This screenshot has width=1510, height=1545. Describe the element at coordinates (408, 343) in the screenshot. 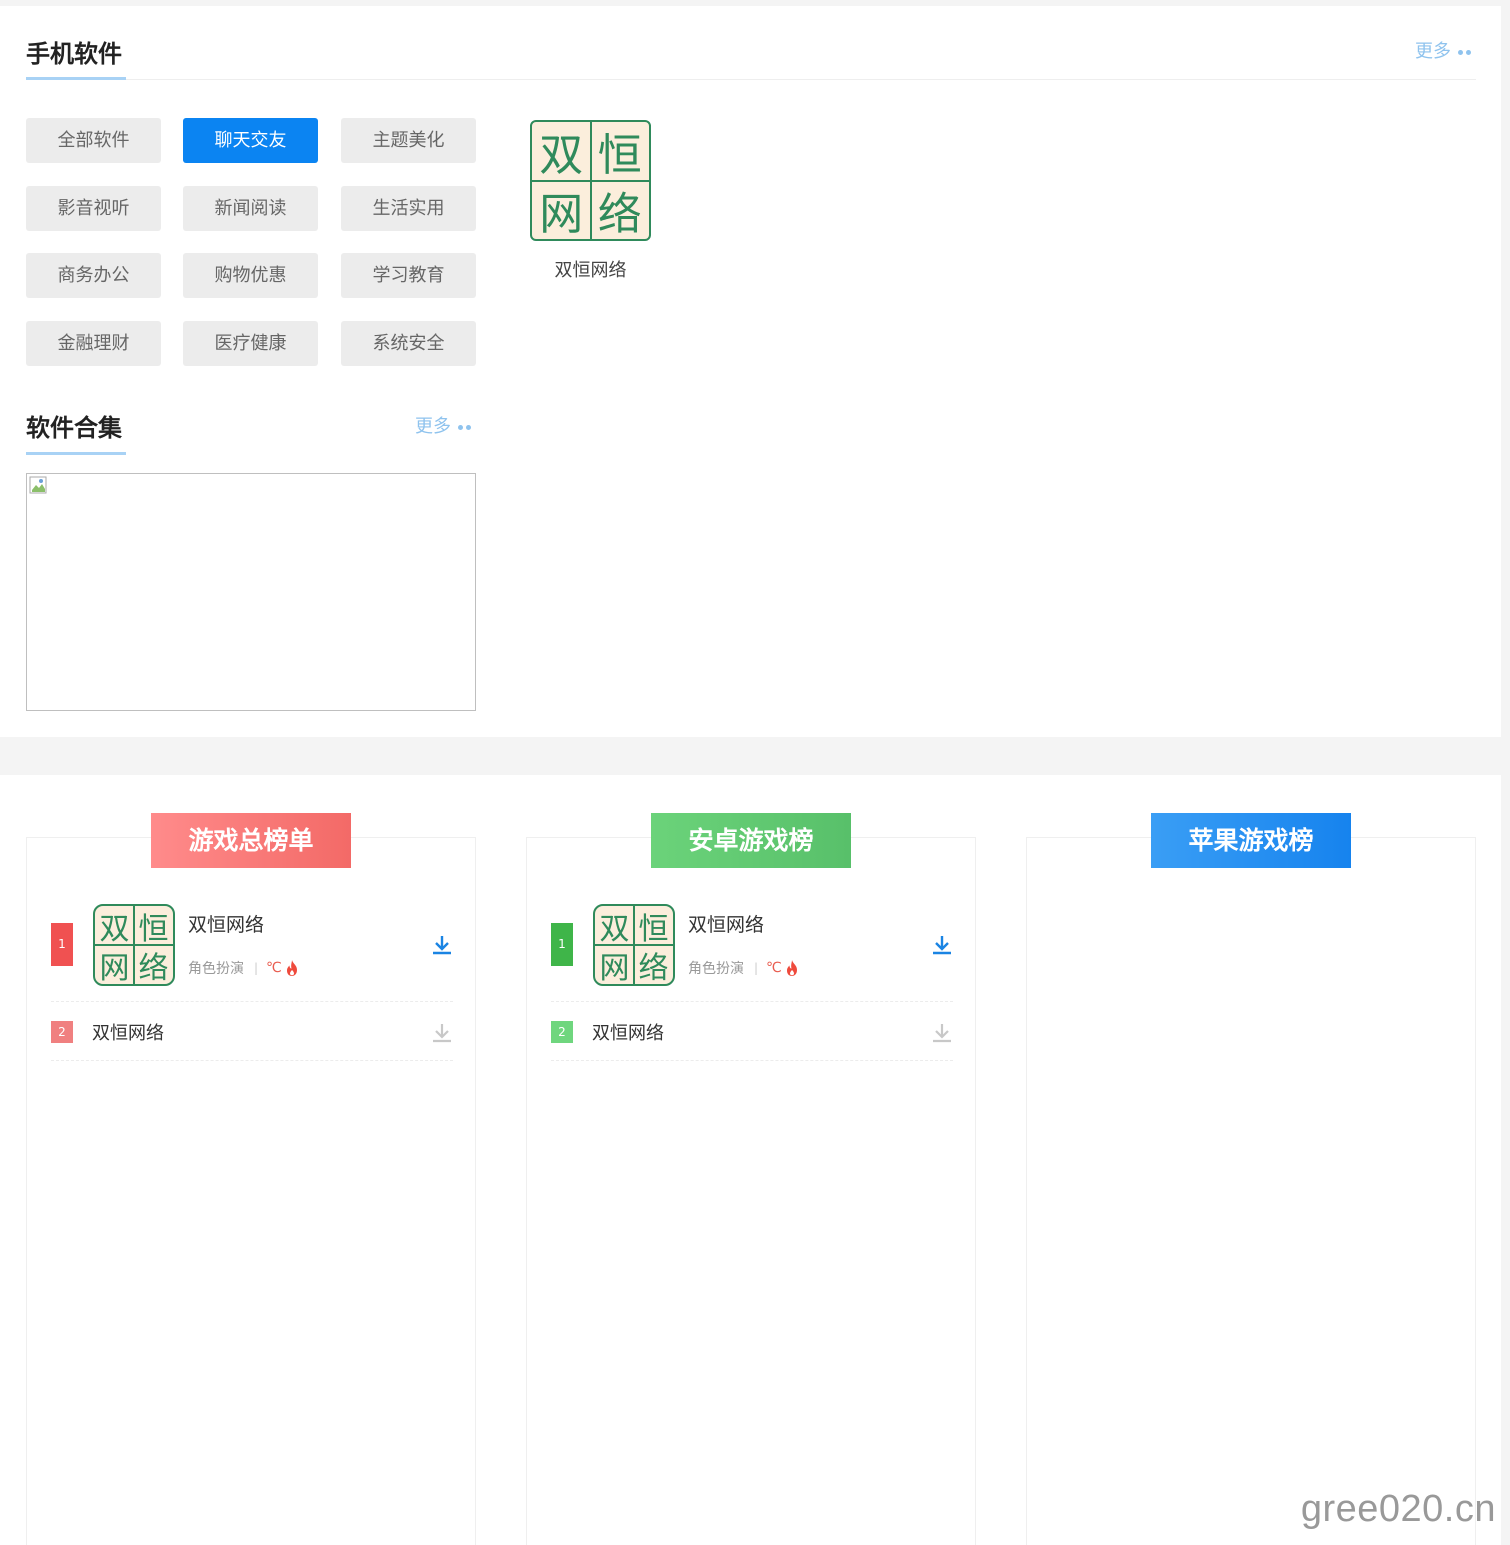

I see `category-security: 系统安全` at that location.